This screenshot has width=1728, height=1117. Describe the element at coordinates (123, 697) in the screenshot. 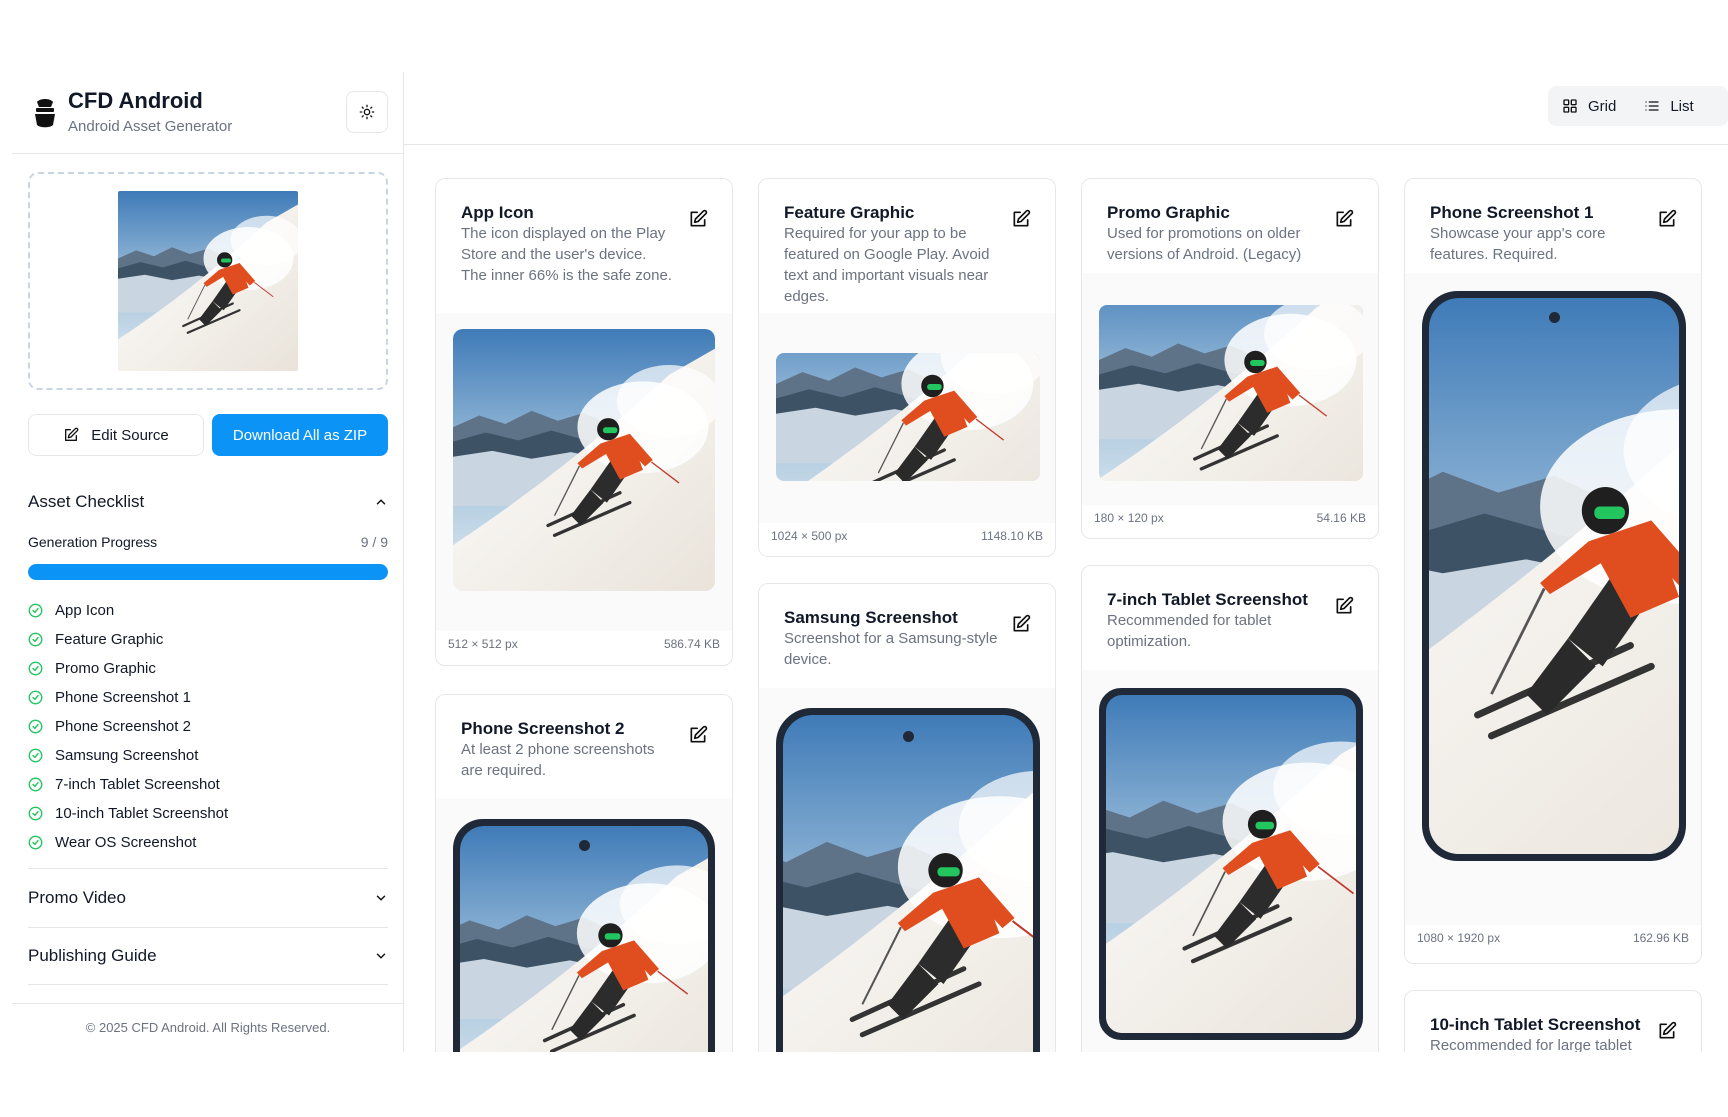

I see `checklist-item-label: Phone Screenshot 1` at that location.